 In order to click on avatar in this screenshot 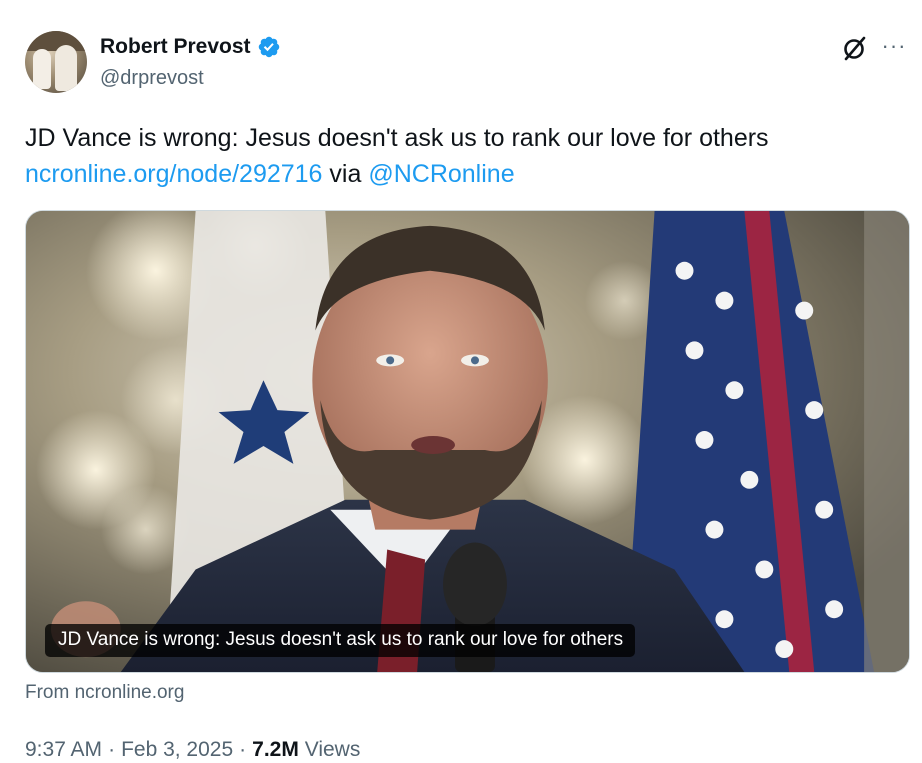, I will do `click(56, 62)`.